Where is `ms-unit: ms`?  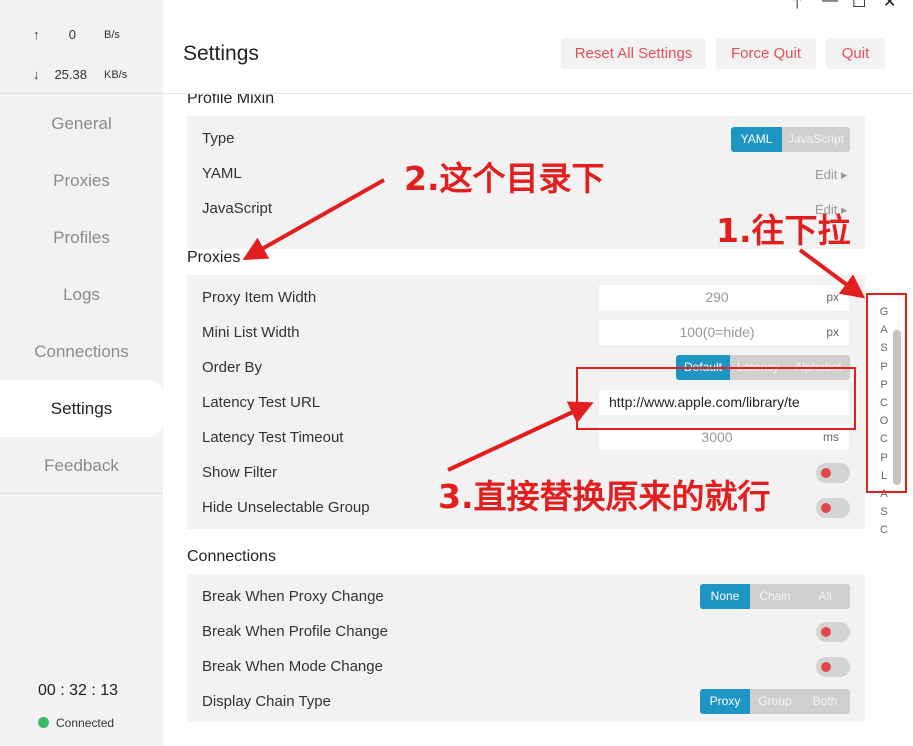
ms-unit: ms is located at coordinates (831, 437).